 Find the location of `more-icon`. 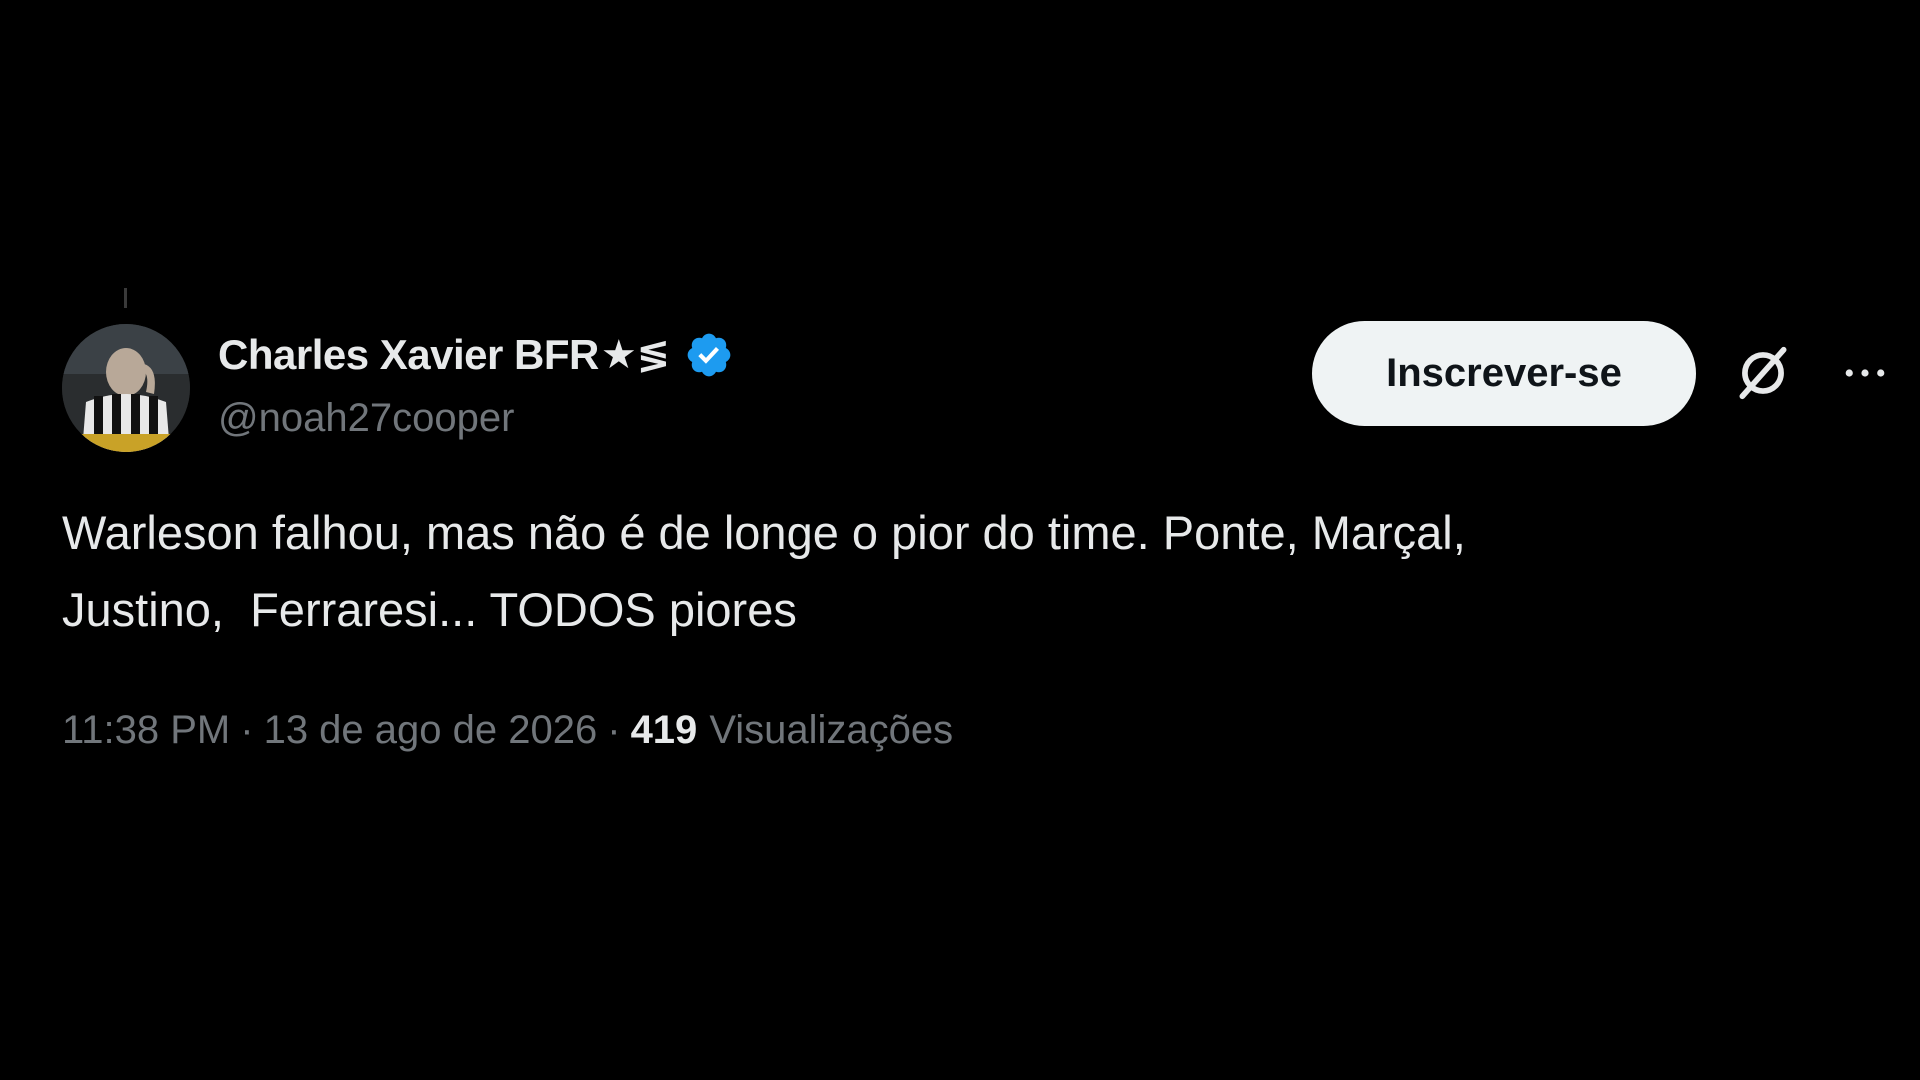

more-icon is located at coordinates (1865, 373).